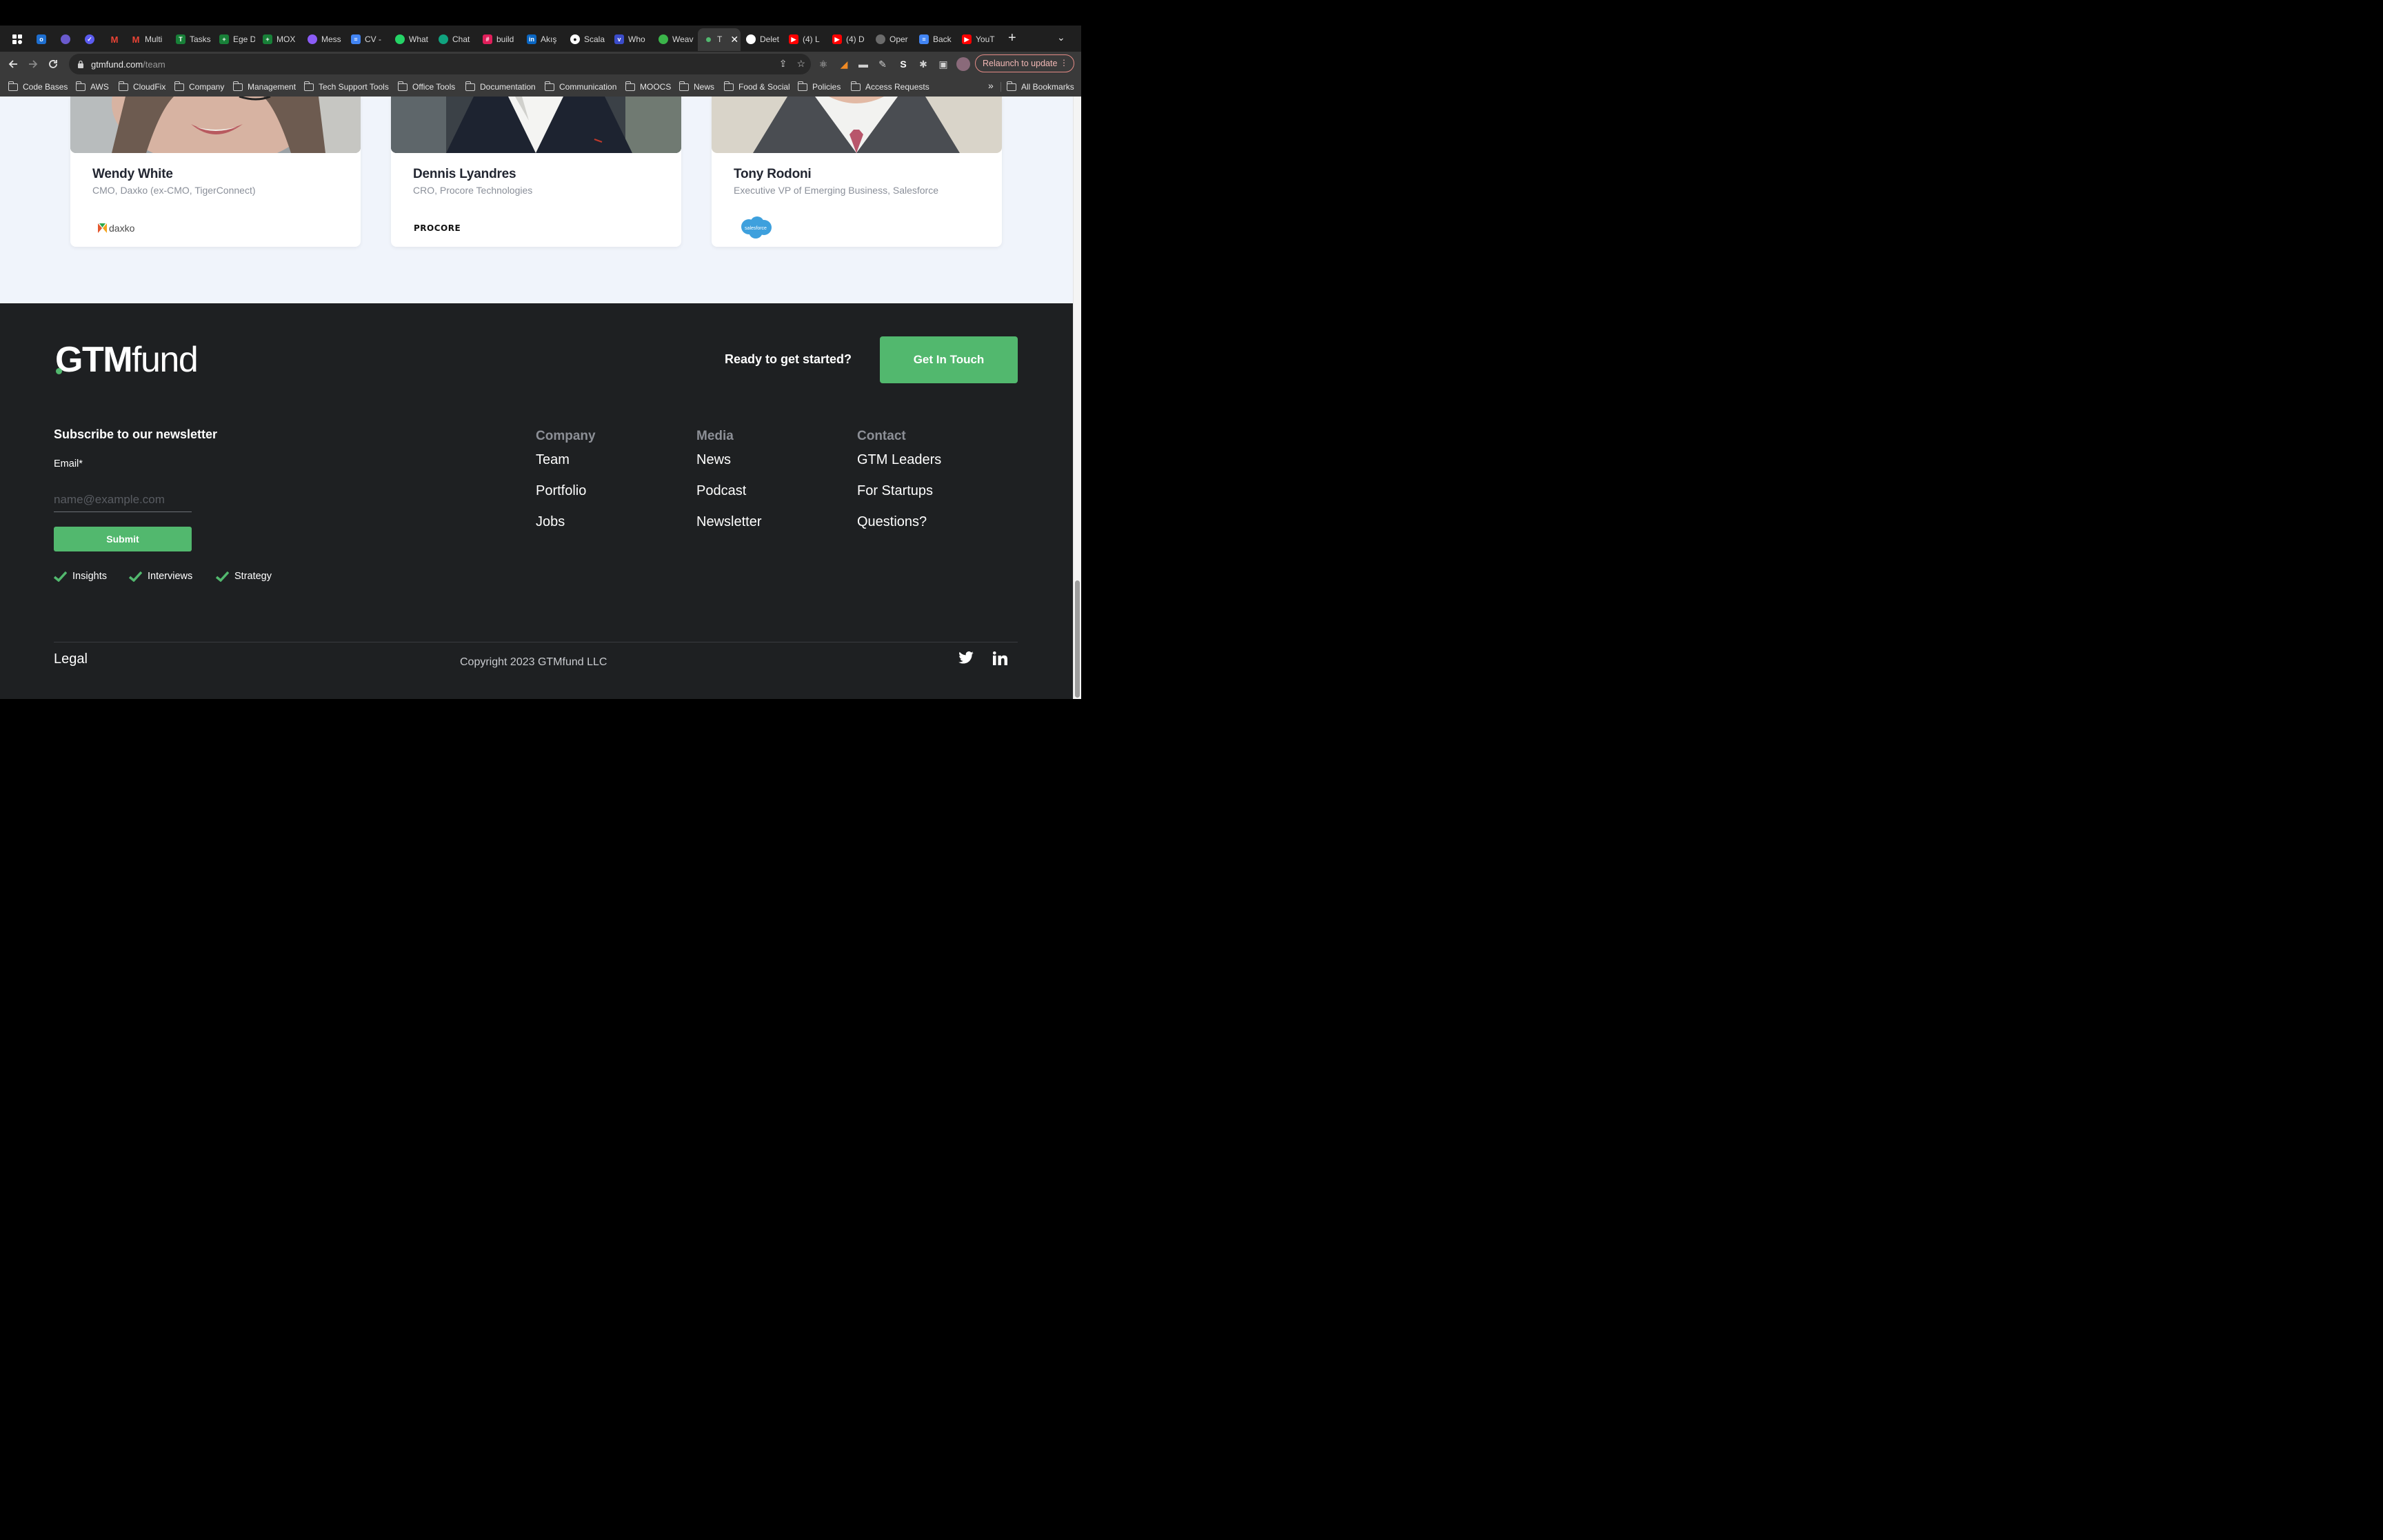 This screenshot has height=1540, width=2383. I want to click on share-icon: ⇪, so click(783, 64).